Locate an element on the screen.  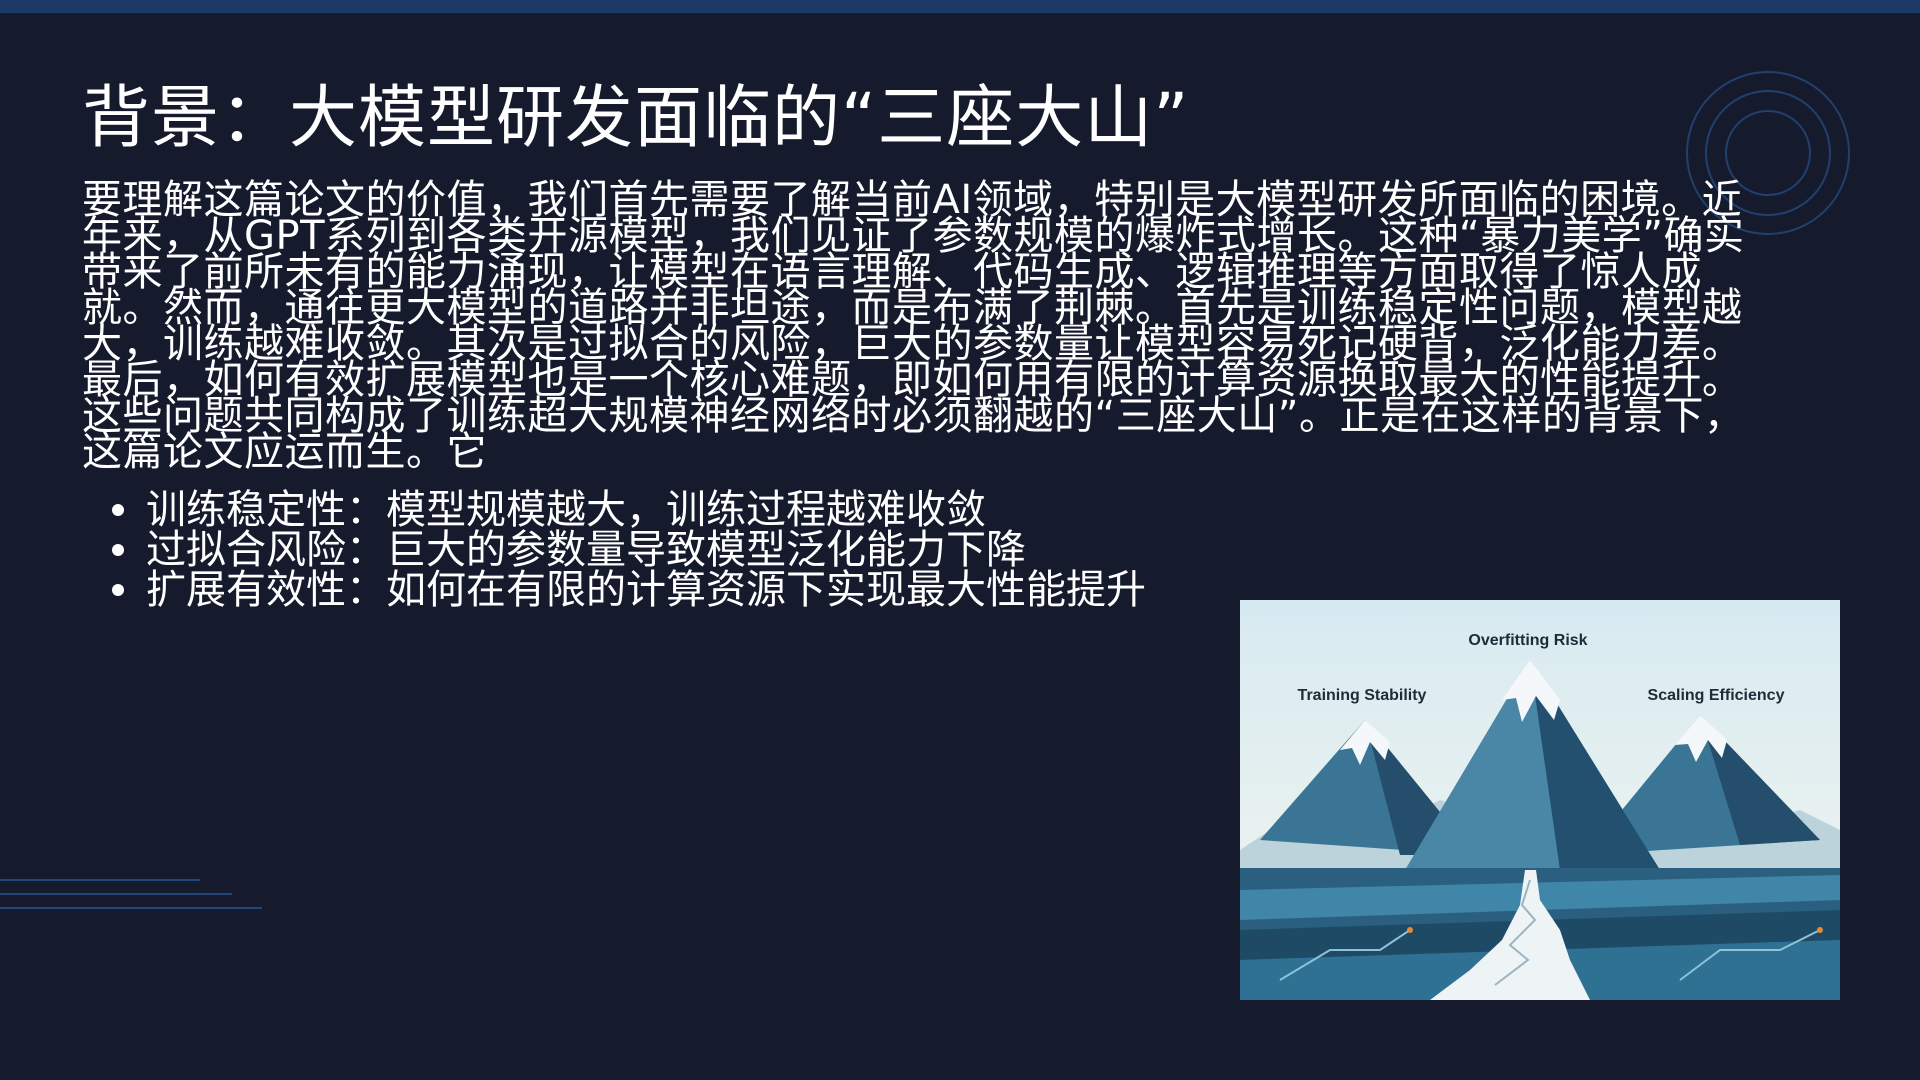
label-scaling-efficiency: Scaling Efficiency is located at coordinates (1716, 695).